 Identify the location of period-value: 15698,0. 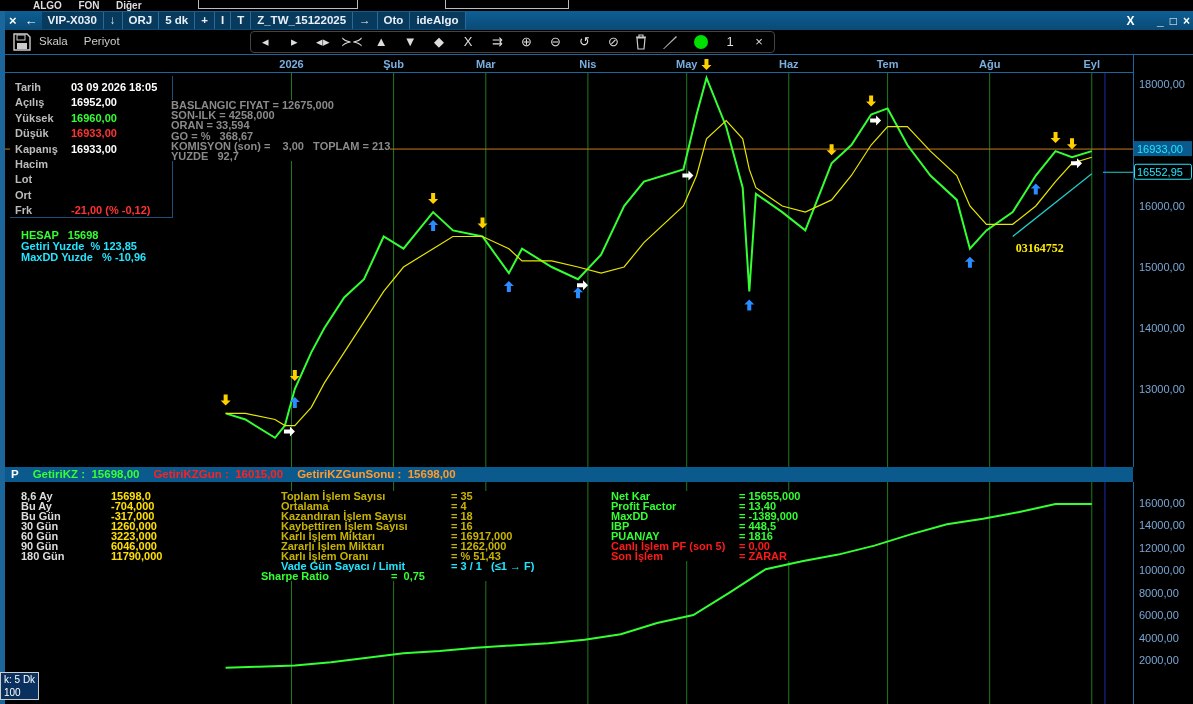
(131, 496).